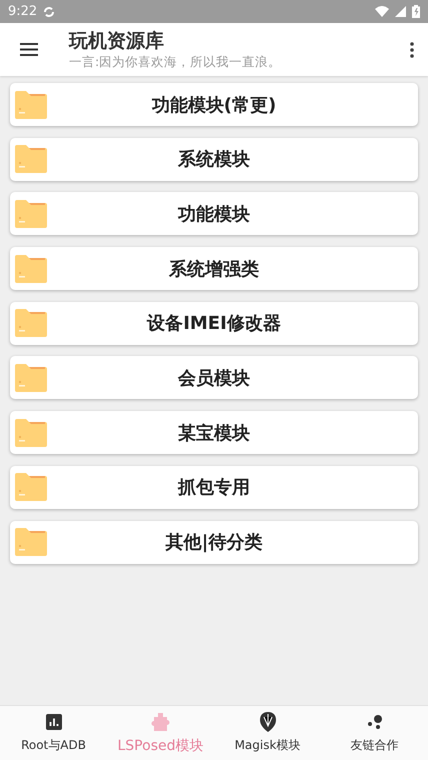  I want to click on puzzle-icon, so click(161, 722).